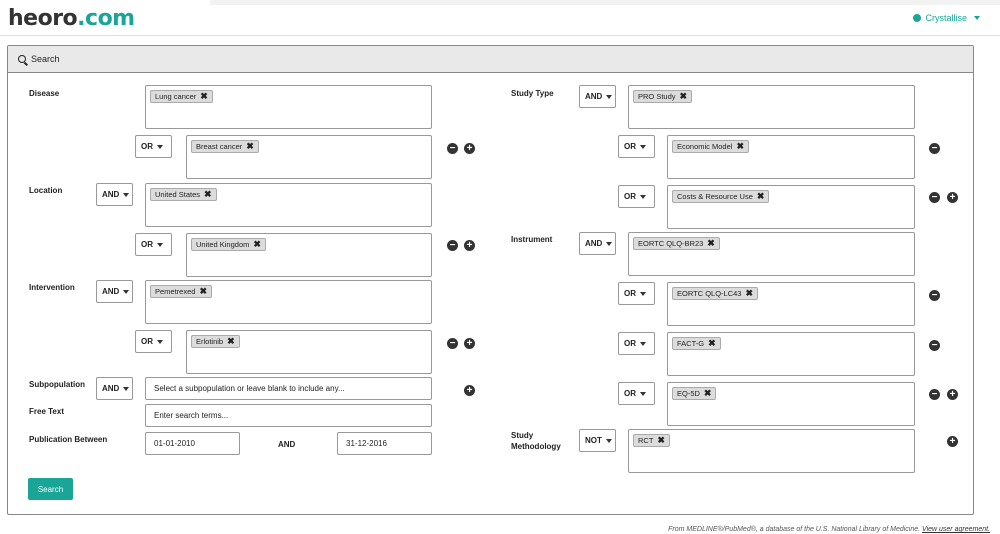 The width and height of the screenshot is (1000, 534). I want to click on date-to-input: 31-12-2016, so click(384, 443).